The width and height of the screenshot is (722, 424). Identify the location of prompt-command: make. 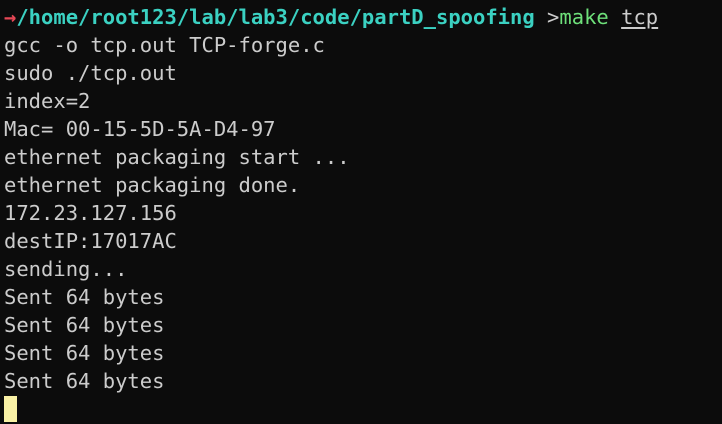
(584, 17).